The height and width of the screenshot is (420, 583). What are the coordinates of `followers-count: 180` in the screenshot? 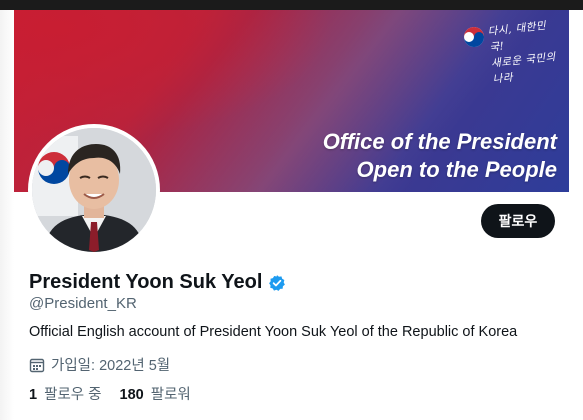 It's located at (131, 395).